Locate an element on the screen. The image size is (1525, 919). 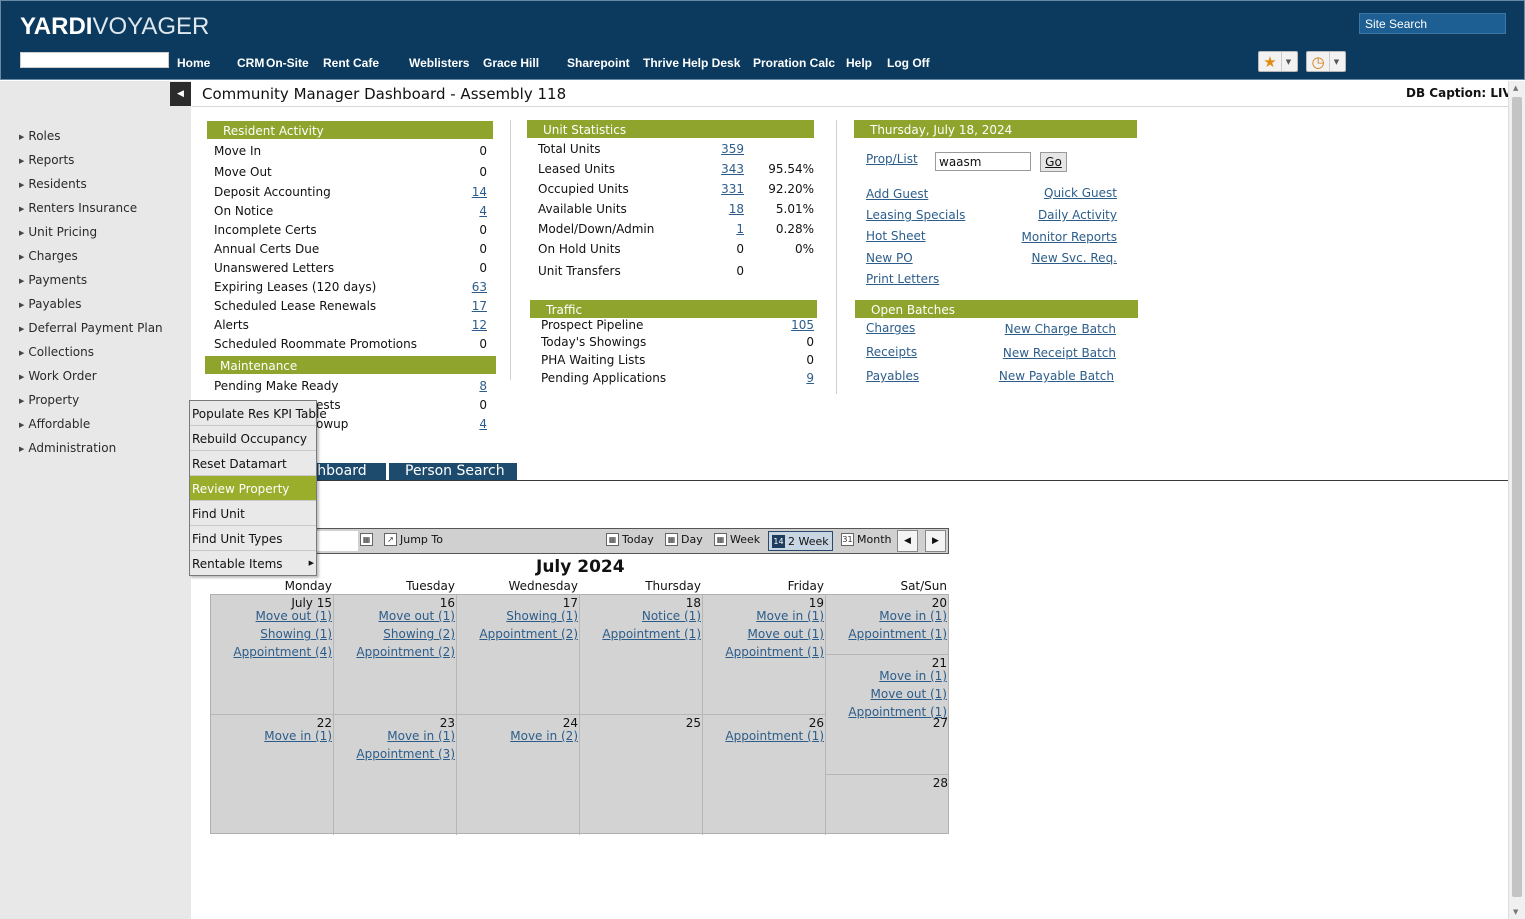
payables-batch-link: Payables is located at coordinates (892, 376).